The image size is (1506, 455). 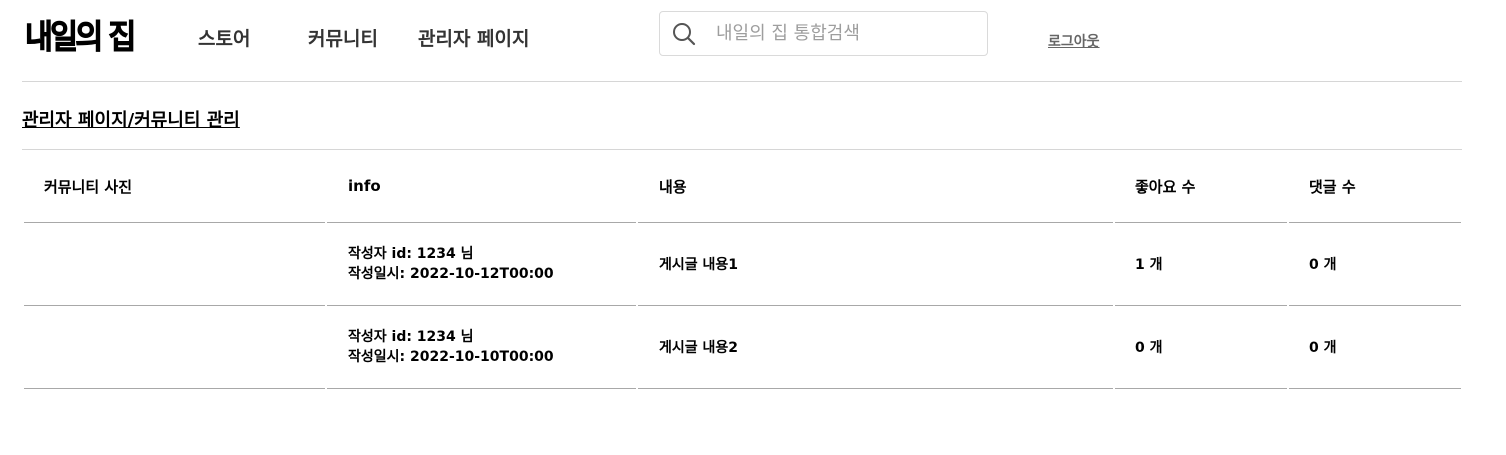 I want to click on logout-link: 로그아웃, so click(x=1074, y=41).